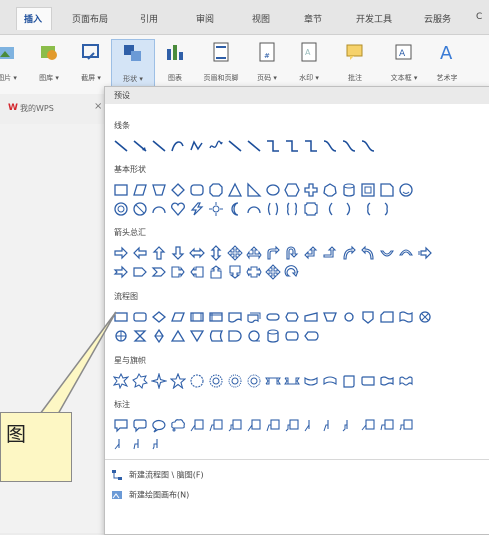 This screenshot has height=535, width=489. What do you see at coordinates (178, 146) in the screenshot?
I see `curve-shape-icon` at bounding box center [178, 146].